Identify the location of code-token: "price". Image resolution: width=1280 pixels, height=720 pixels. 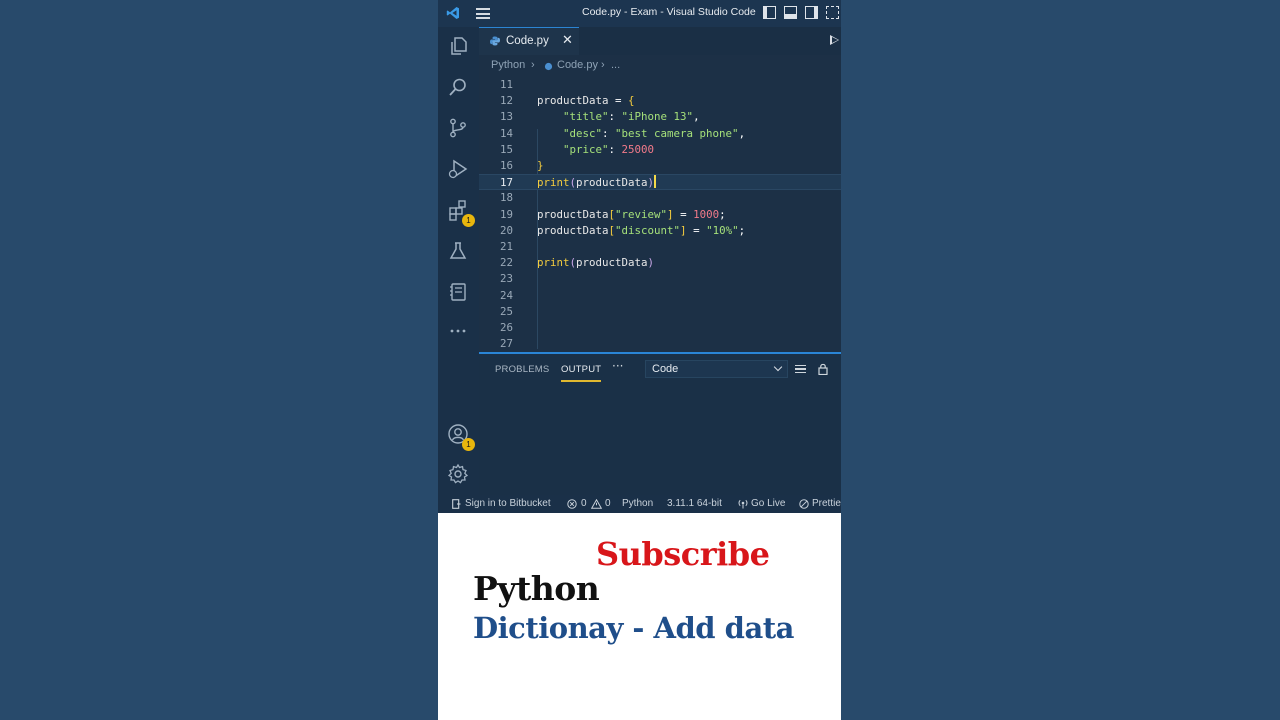
(586, 149).